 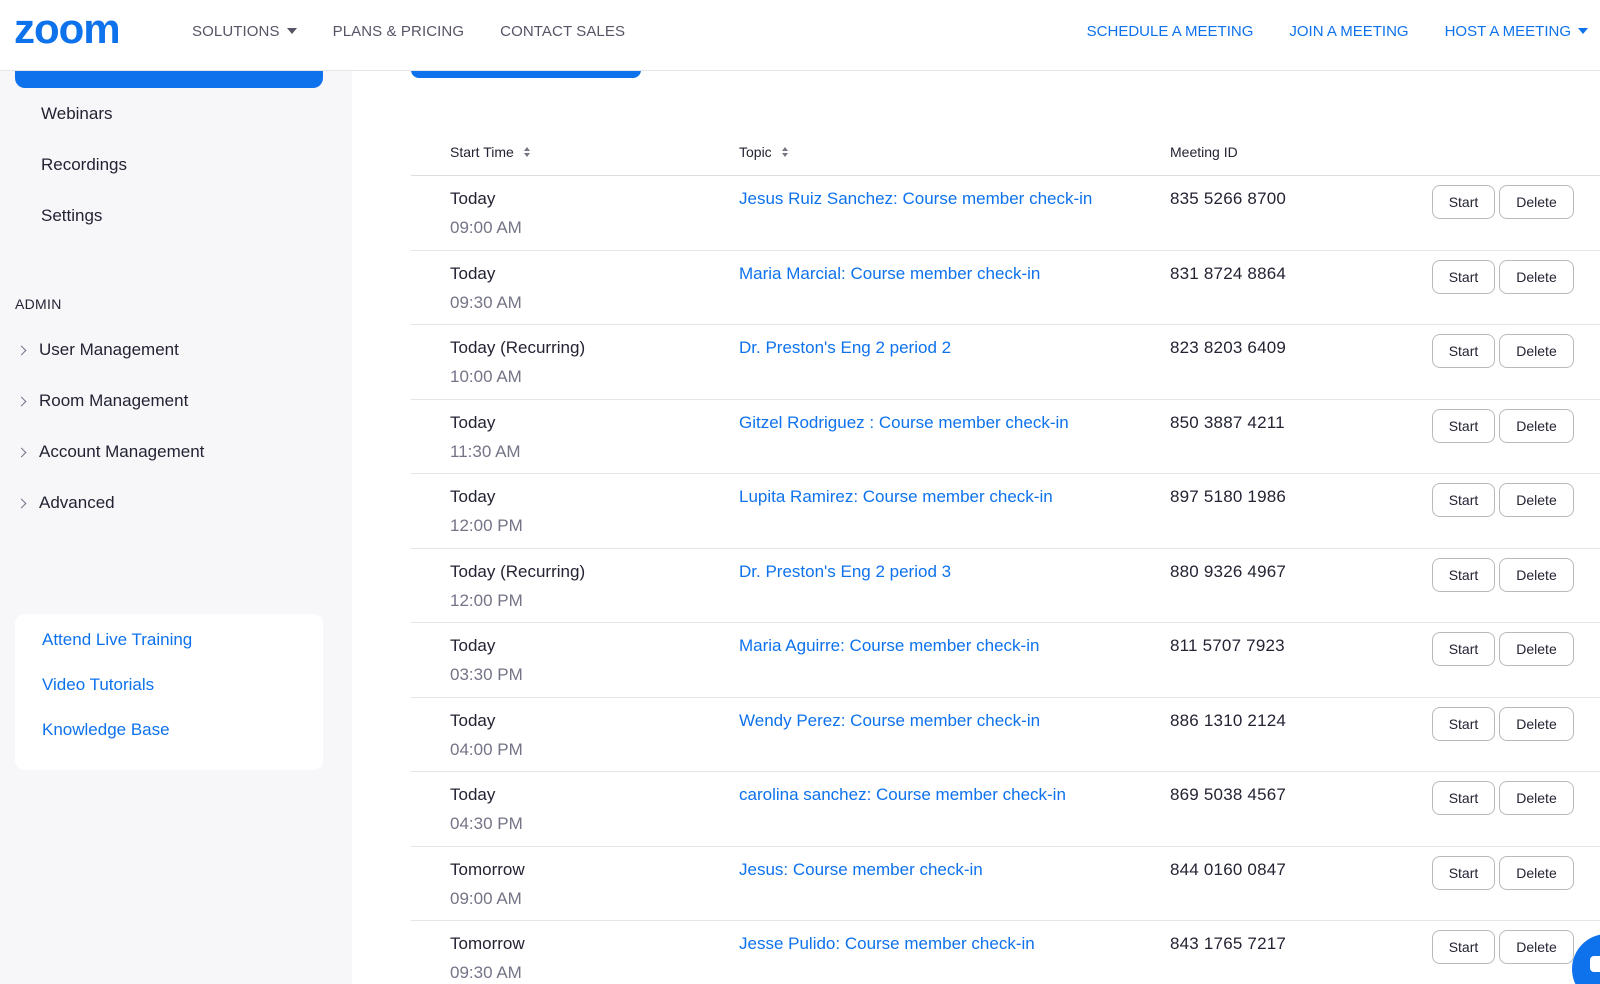 I want to click on meeting-id: 880 9326 4967, so click(x=1228, y=571).